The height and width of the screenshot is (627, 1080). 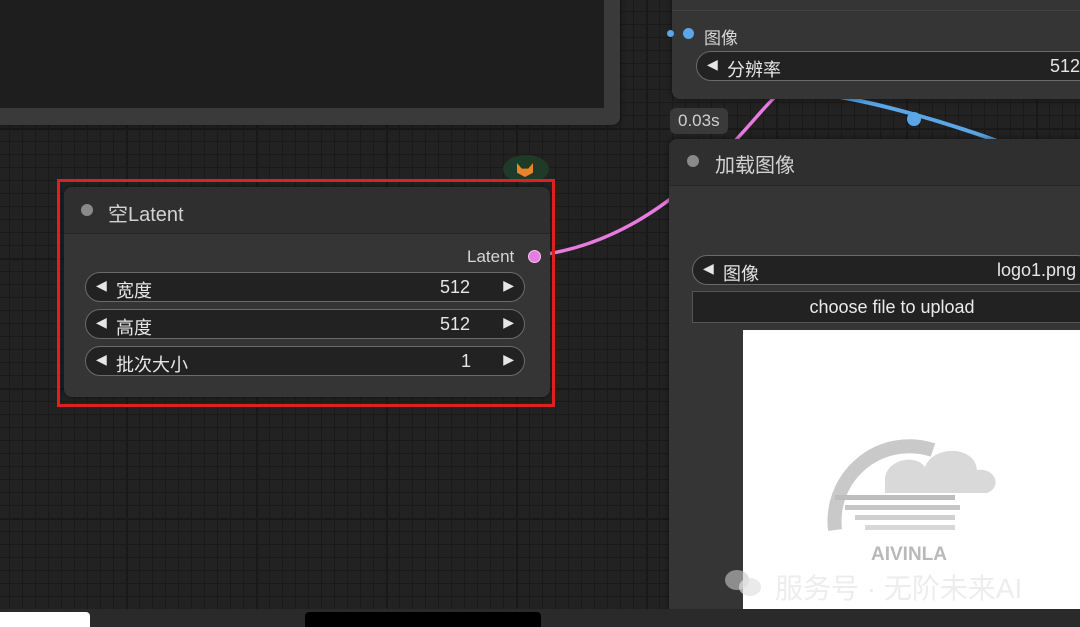 I want to click on top-left-node, so click(x=310, y=62).